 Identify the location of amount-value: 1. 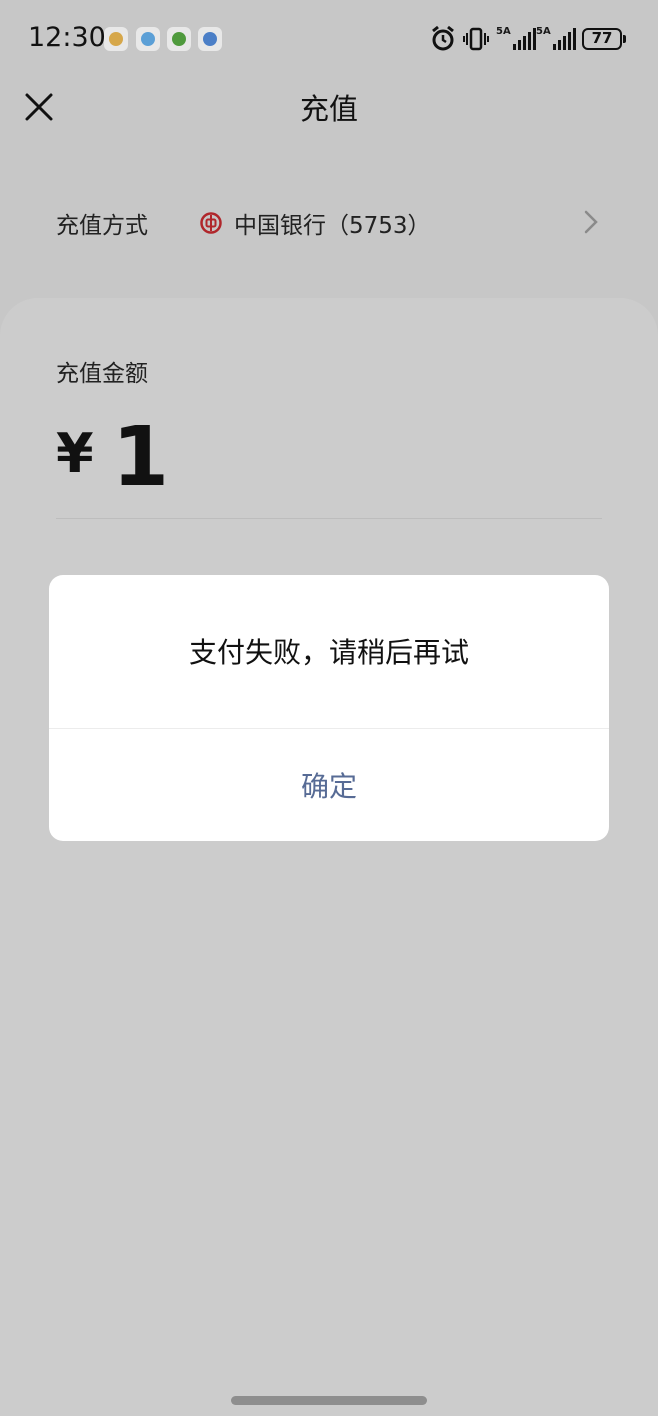
(140, 457).